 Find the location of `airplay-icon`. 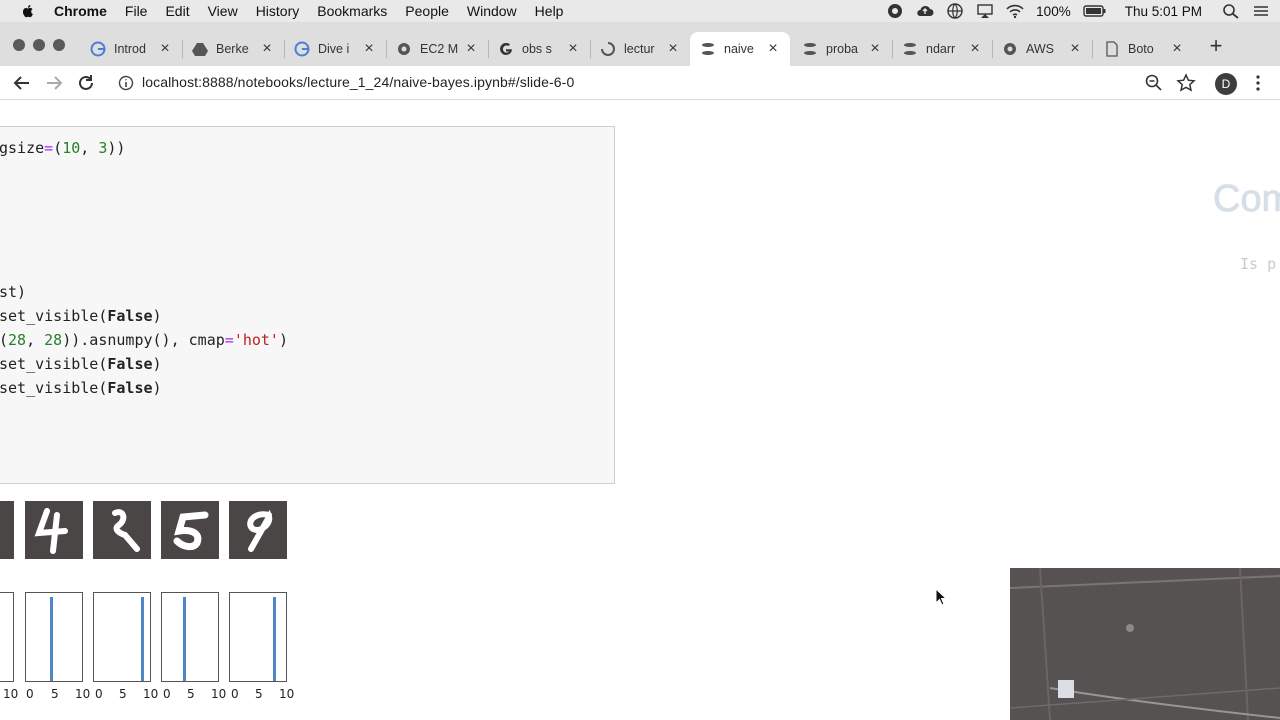

airplay-icon is located at coordinates (985, 11).